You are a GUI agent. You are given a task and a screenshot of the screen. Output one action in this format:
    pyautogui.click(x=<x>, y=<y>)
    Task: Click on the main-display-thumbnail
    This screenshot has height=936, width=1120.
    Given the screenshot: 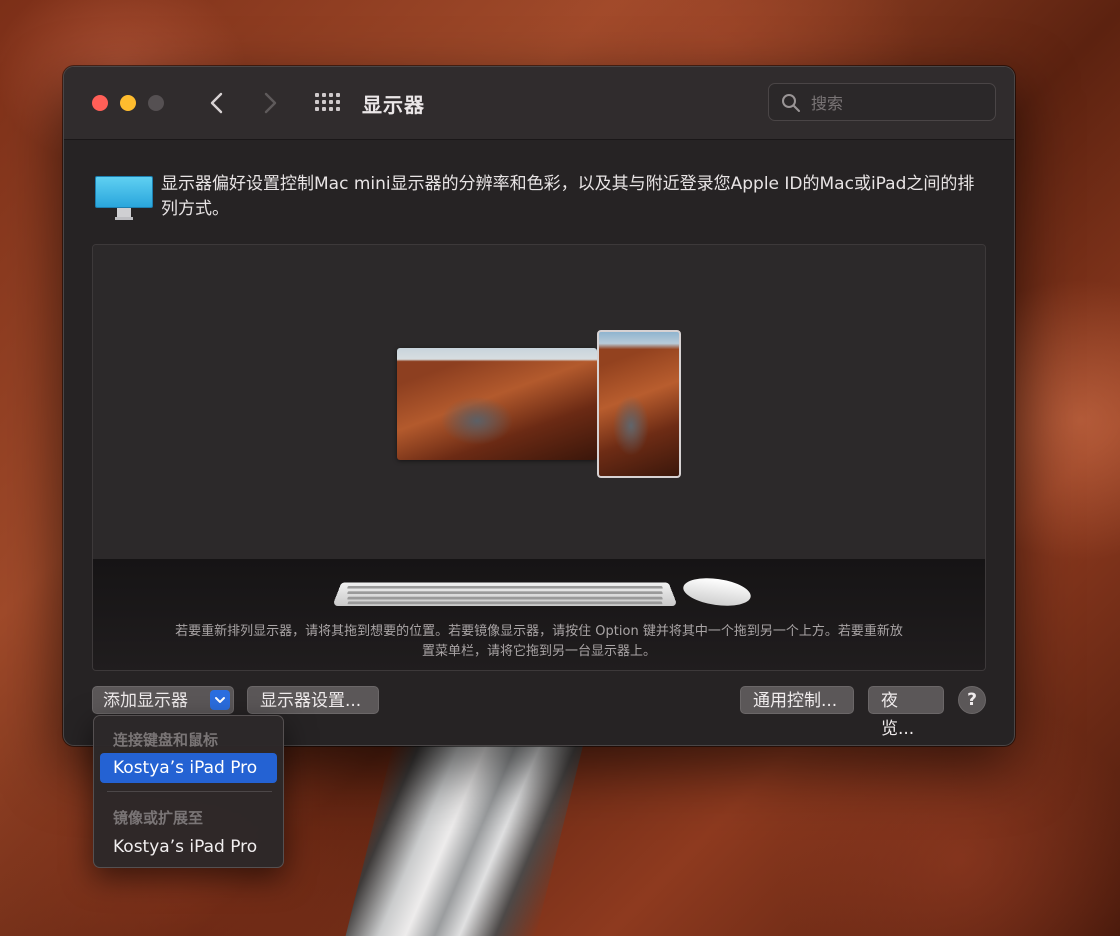 What is the action you would take?
    pyautogui.click(x=497, y=404)
    